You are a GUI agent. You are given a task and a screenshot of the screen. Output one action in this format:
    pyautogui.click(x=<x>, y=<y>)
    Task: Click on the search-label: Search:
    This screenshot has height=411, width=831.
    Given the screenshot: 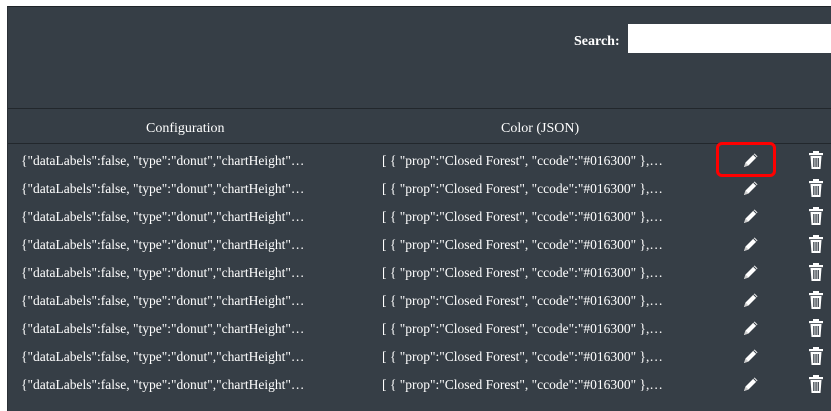 What is the action you would take?
    pyautogui.click(x=597, y=41)
    